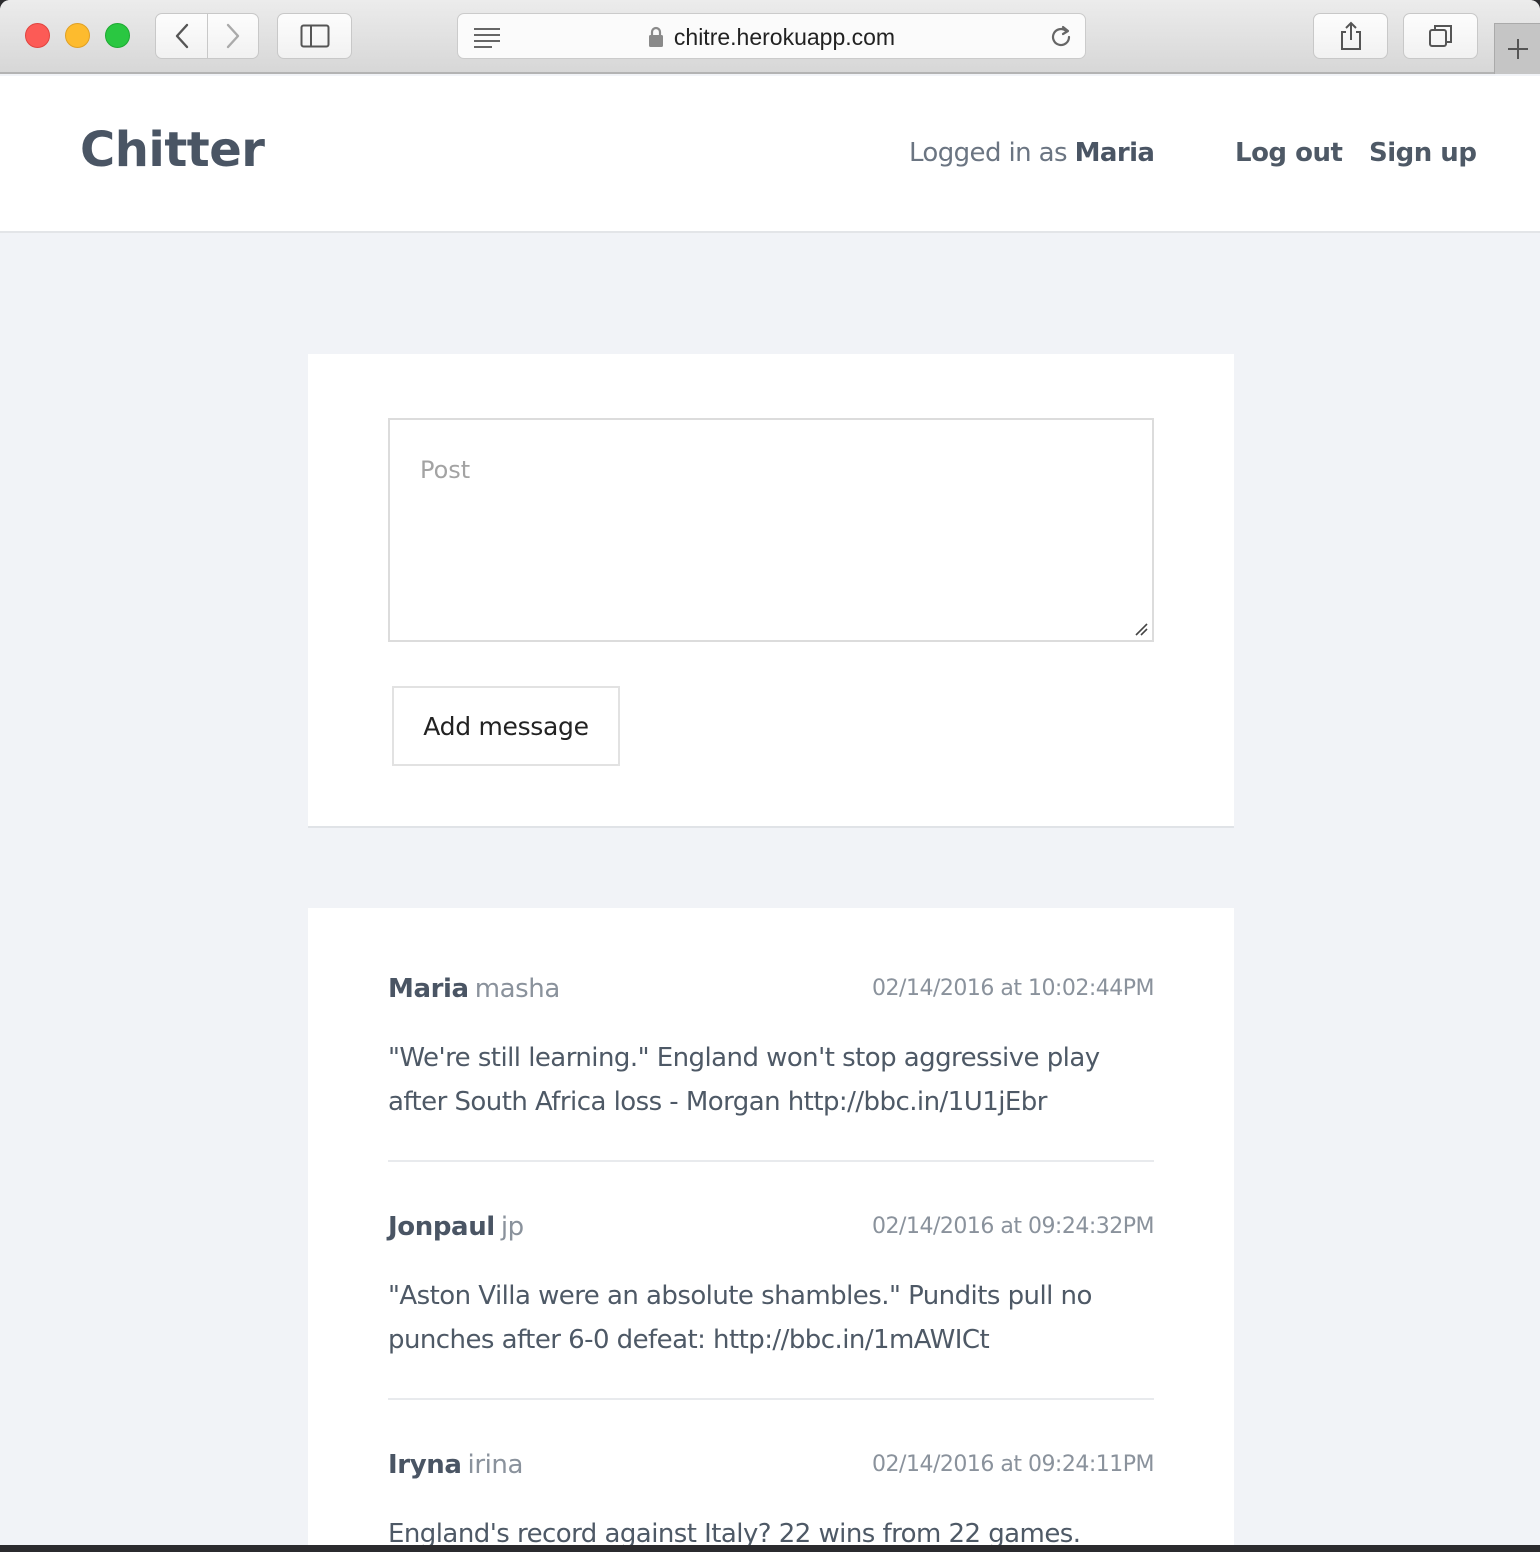 The width and height of the screenshot is (1540, 1552). Describe the element at coordinates (428, 989) in the screenshot. I see `message-author: Maria` at that location.